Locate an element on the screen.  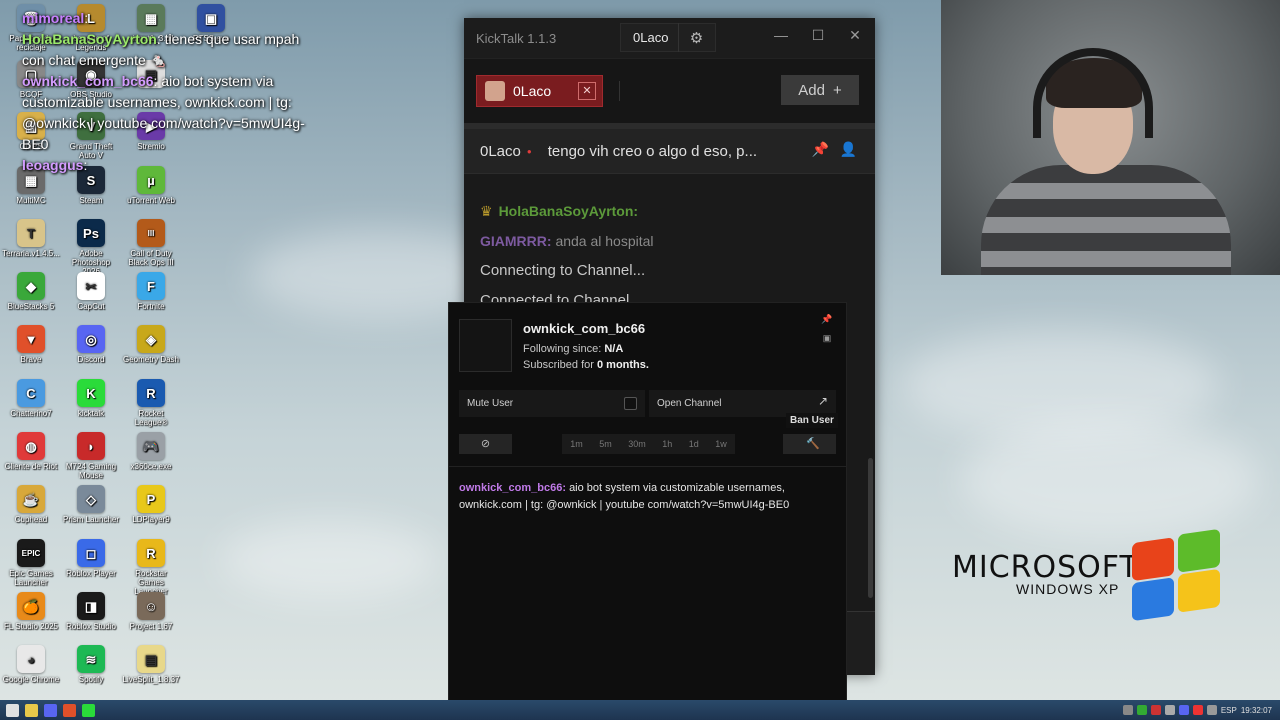
kicktalk-taskbar-icon is located at coordinates (88, 710).